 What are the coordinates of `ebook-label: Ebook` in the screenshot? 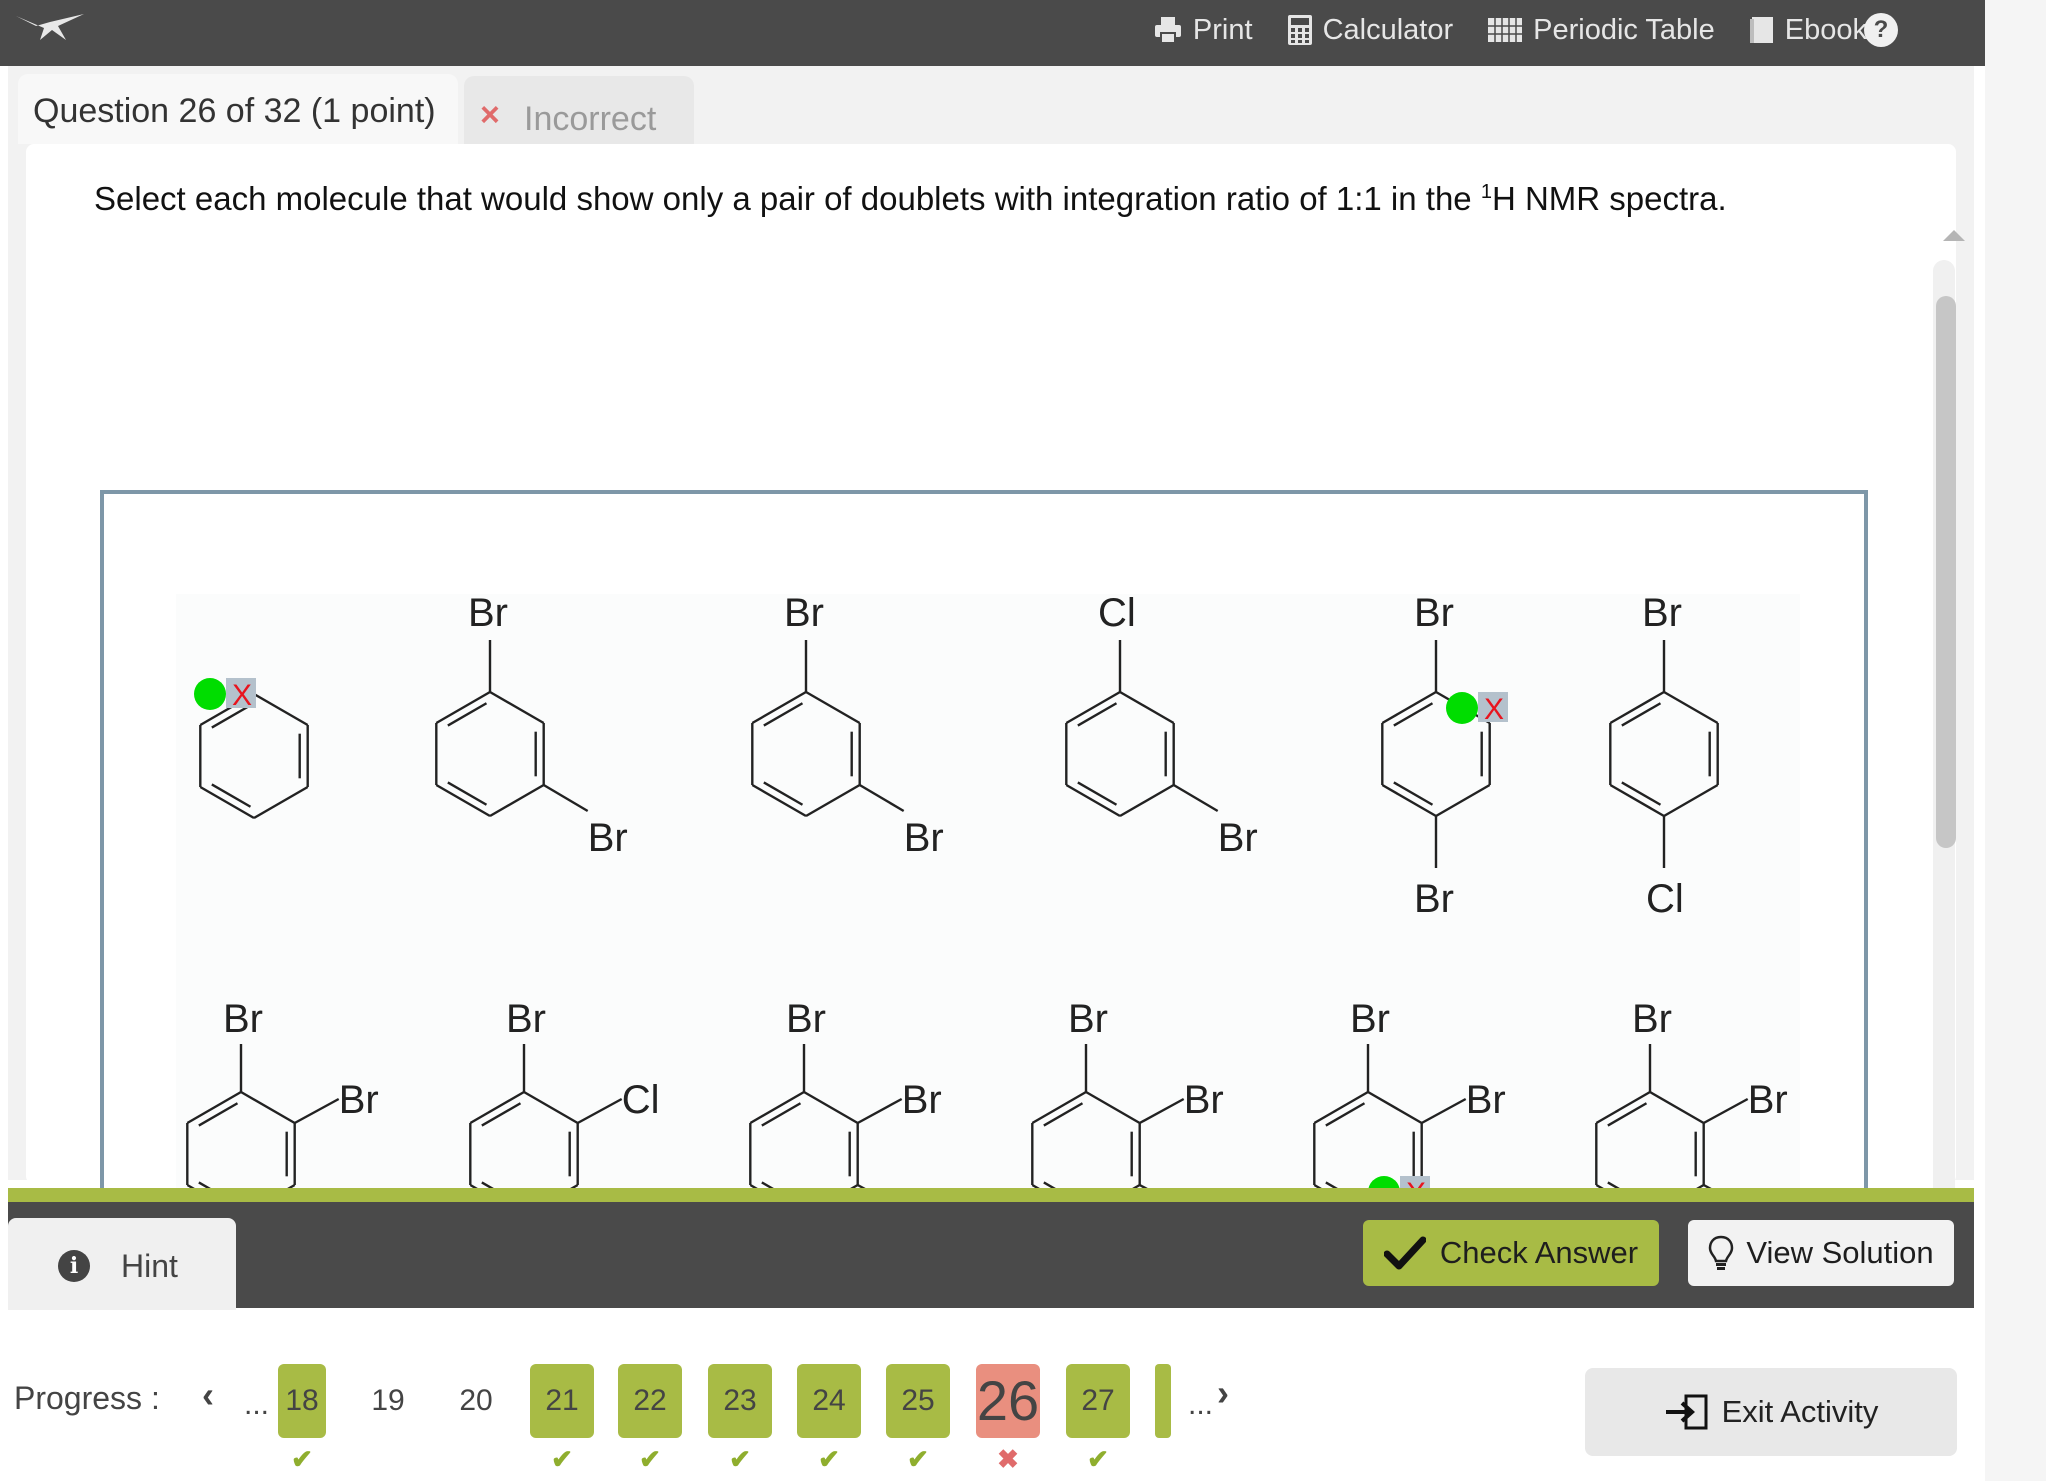 It's located at (1825, 29).